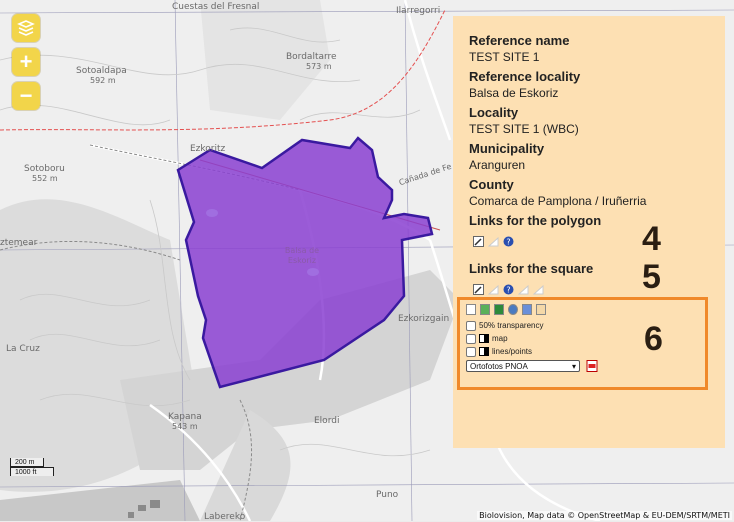 Image resolution: width=734 pixels, height=522 pixels. What do you see at coordinates (327, 421) in the screenshot?
I see `map-label: Elordi` at bounding box center [327, 421].